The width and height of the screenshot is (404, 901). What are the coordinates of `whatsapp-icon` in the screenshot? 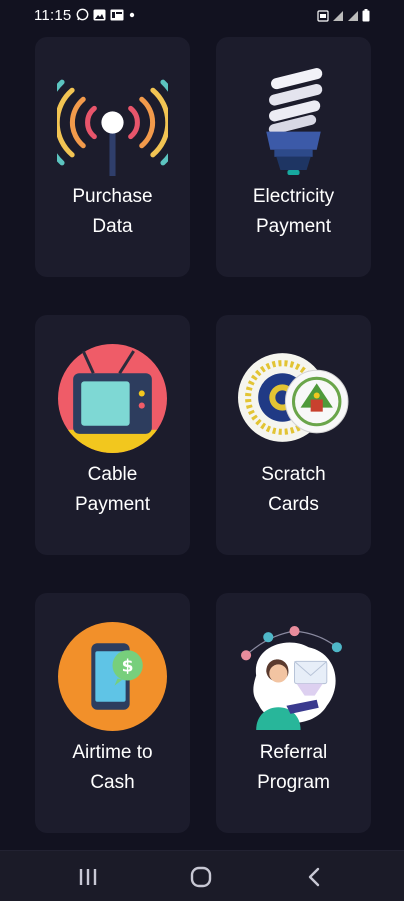 It's located at (82, 14).